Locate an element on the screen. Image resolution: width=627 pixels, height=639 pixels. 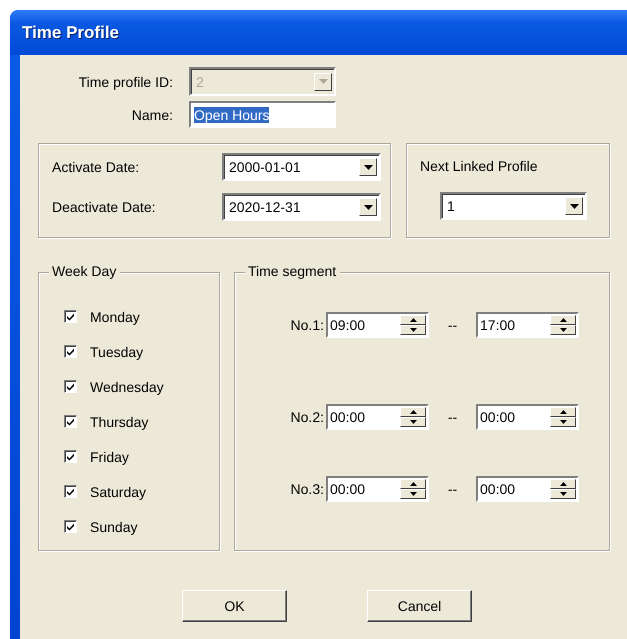
checkbox-label: Saturday is located at coordinates (118, 492).